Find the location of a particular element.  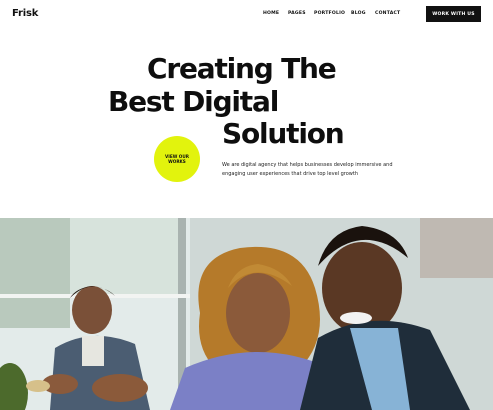

view-our-works-button: VIEW OUR WORKS is located at coordinates (177, 159).